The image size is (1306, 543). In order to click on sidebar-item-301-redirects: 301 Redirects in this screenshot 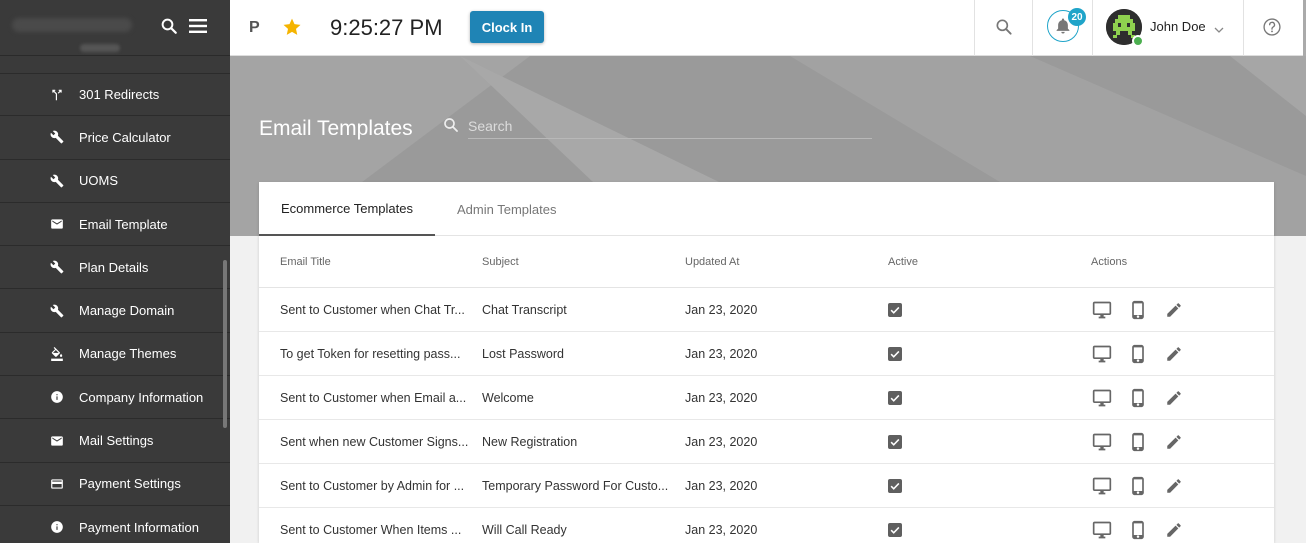, I will do `click(115, 95)`.